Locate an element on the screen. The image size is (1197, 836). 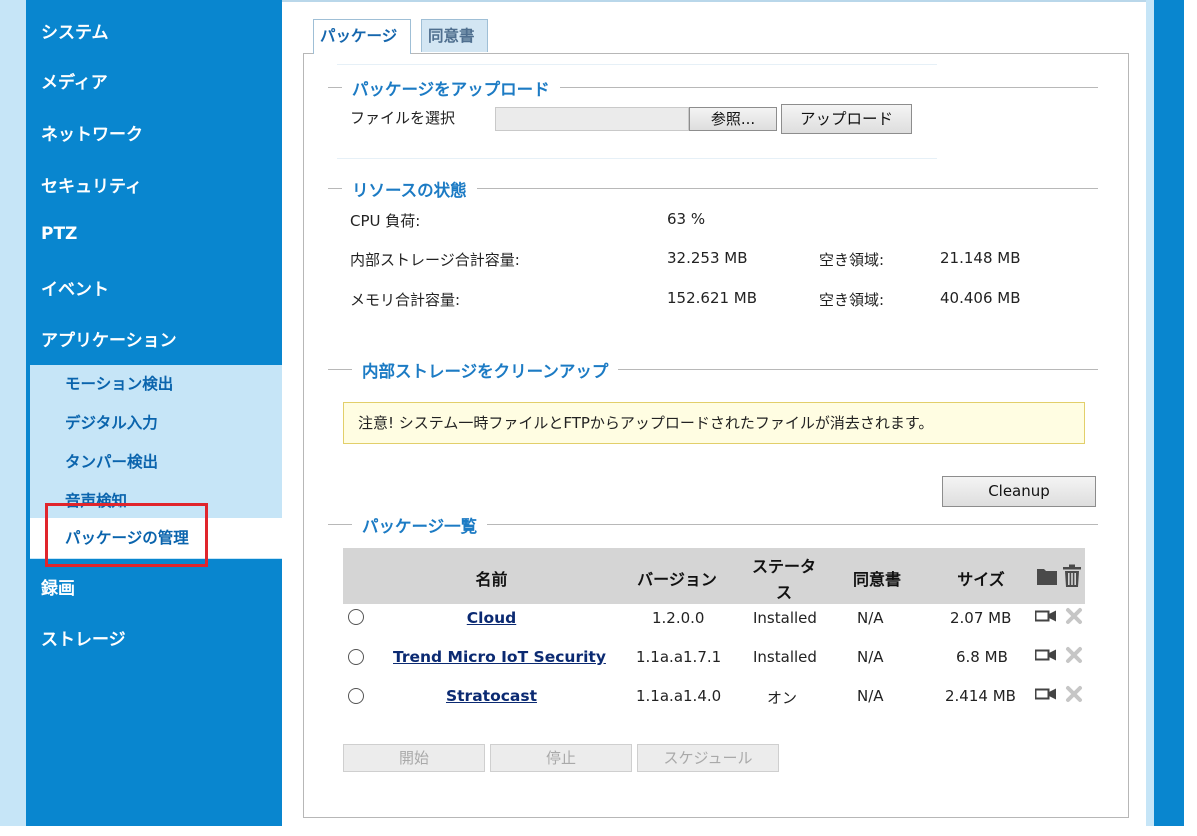
application-subnav: モーション検出 デジタル入力 タンパー検出 音声検知 パッケージの管理 is located at coordinates (156, 462).